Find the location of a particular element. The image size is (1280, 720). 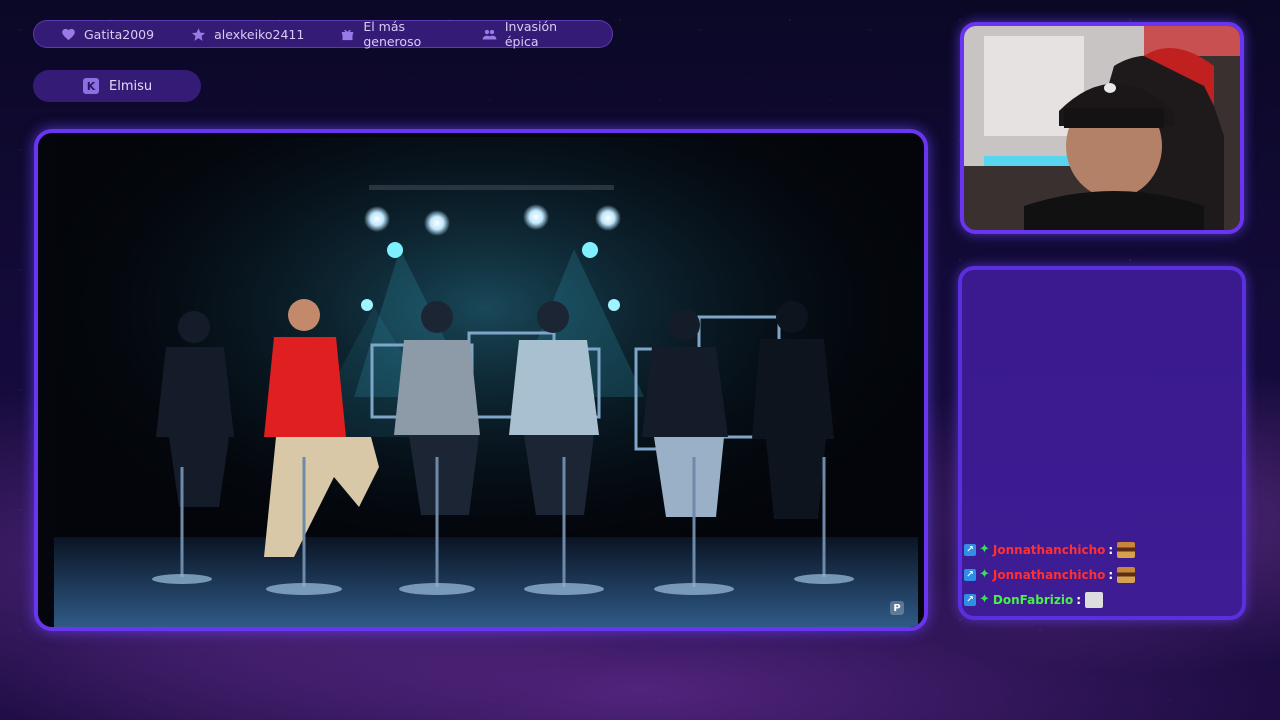

gift-icon is located at coordinates (347, 34).